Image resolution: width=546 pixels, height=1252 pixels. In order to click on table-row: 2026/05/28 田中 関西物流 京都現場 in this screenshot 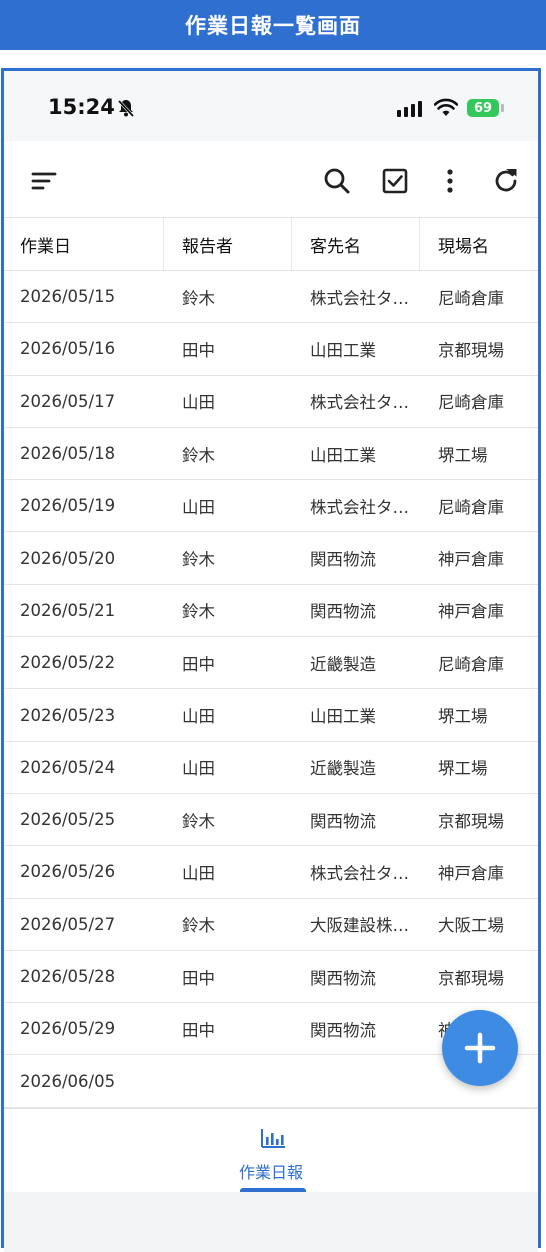, I will do `click(271, 977)`.